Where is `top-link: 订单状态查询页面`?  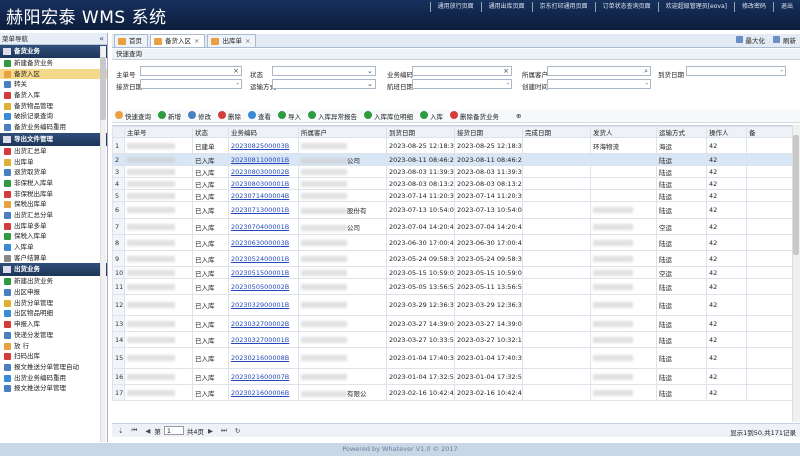 top-link: 订单状态查询页面 is located at coordinates (626, 7).